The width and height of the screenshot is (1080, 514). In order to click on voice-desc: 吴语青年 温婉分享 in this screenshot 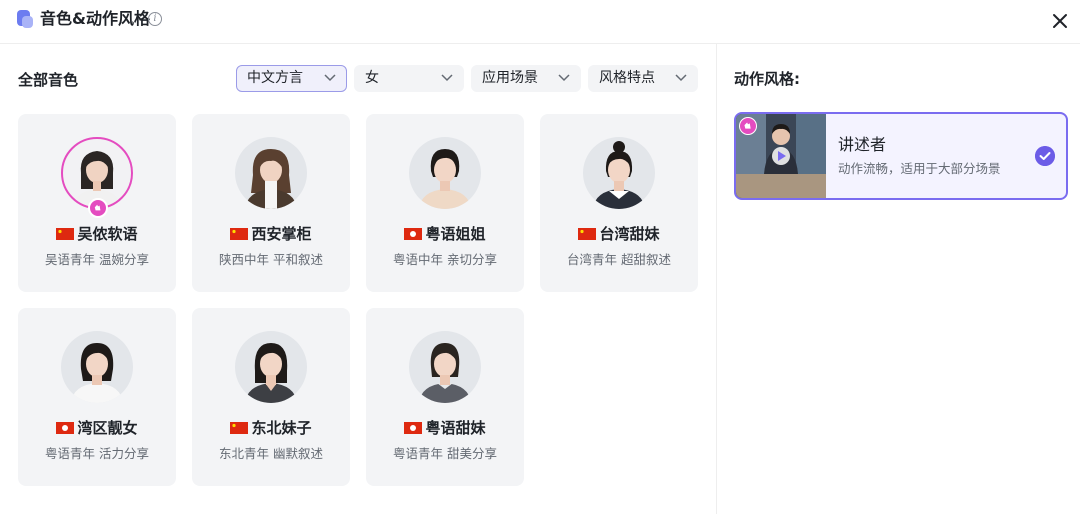, I will do `click(97, 259)`.